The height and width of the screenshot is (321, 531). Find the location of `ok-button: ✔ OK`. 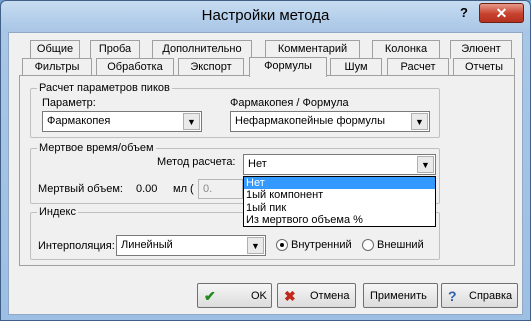

ok-button: ✔ OK is located at coordinates (234, 295).